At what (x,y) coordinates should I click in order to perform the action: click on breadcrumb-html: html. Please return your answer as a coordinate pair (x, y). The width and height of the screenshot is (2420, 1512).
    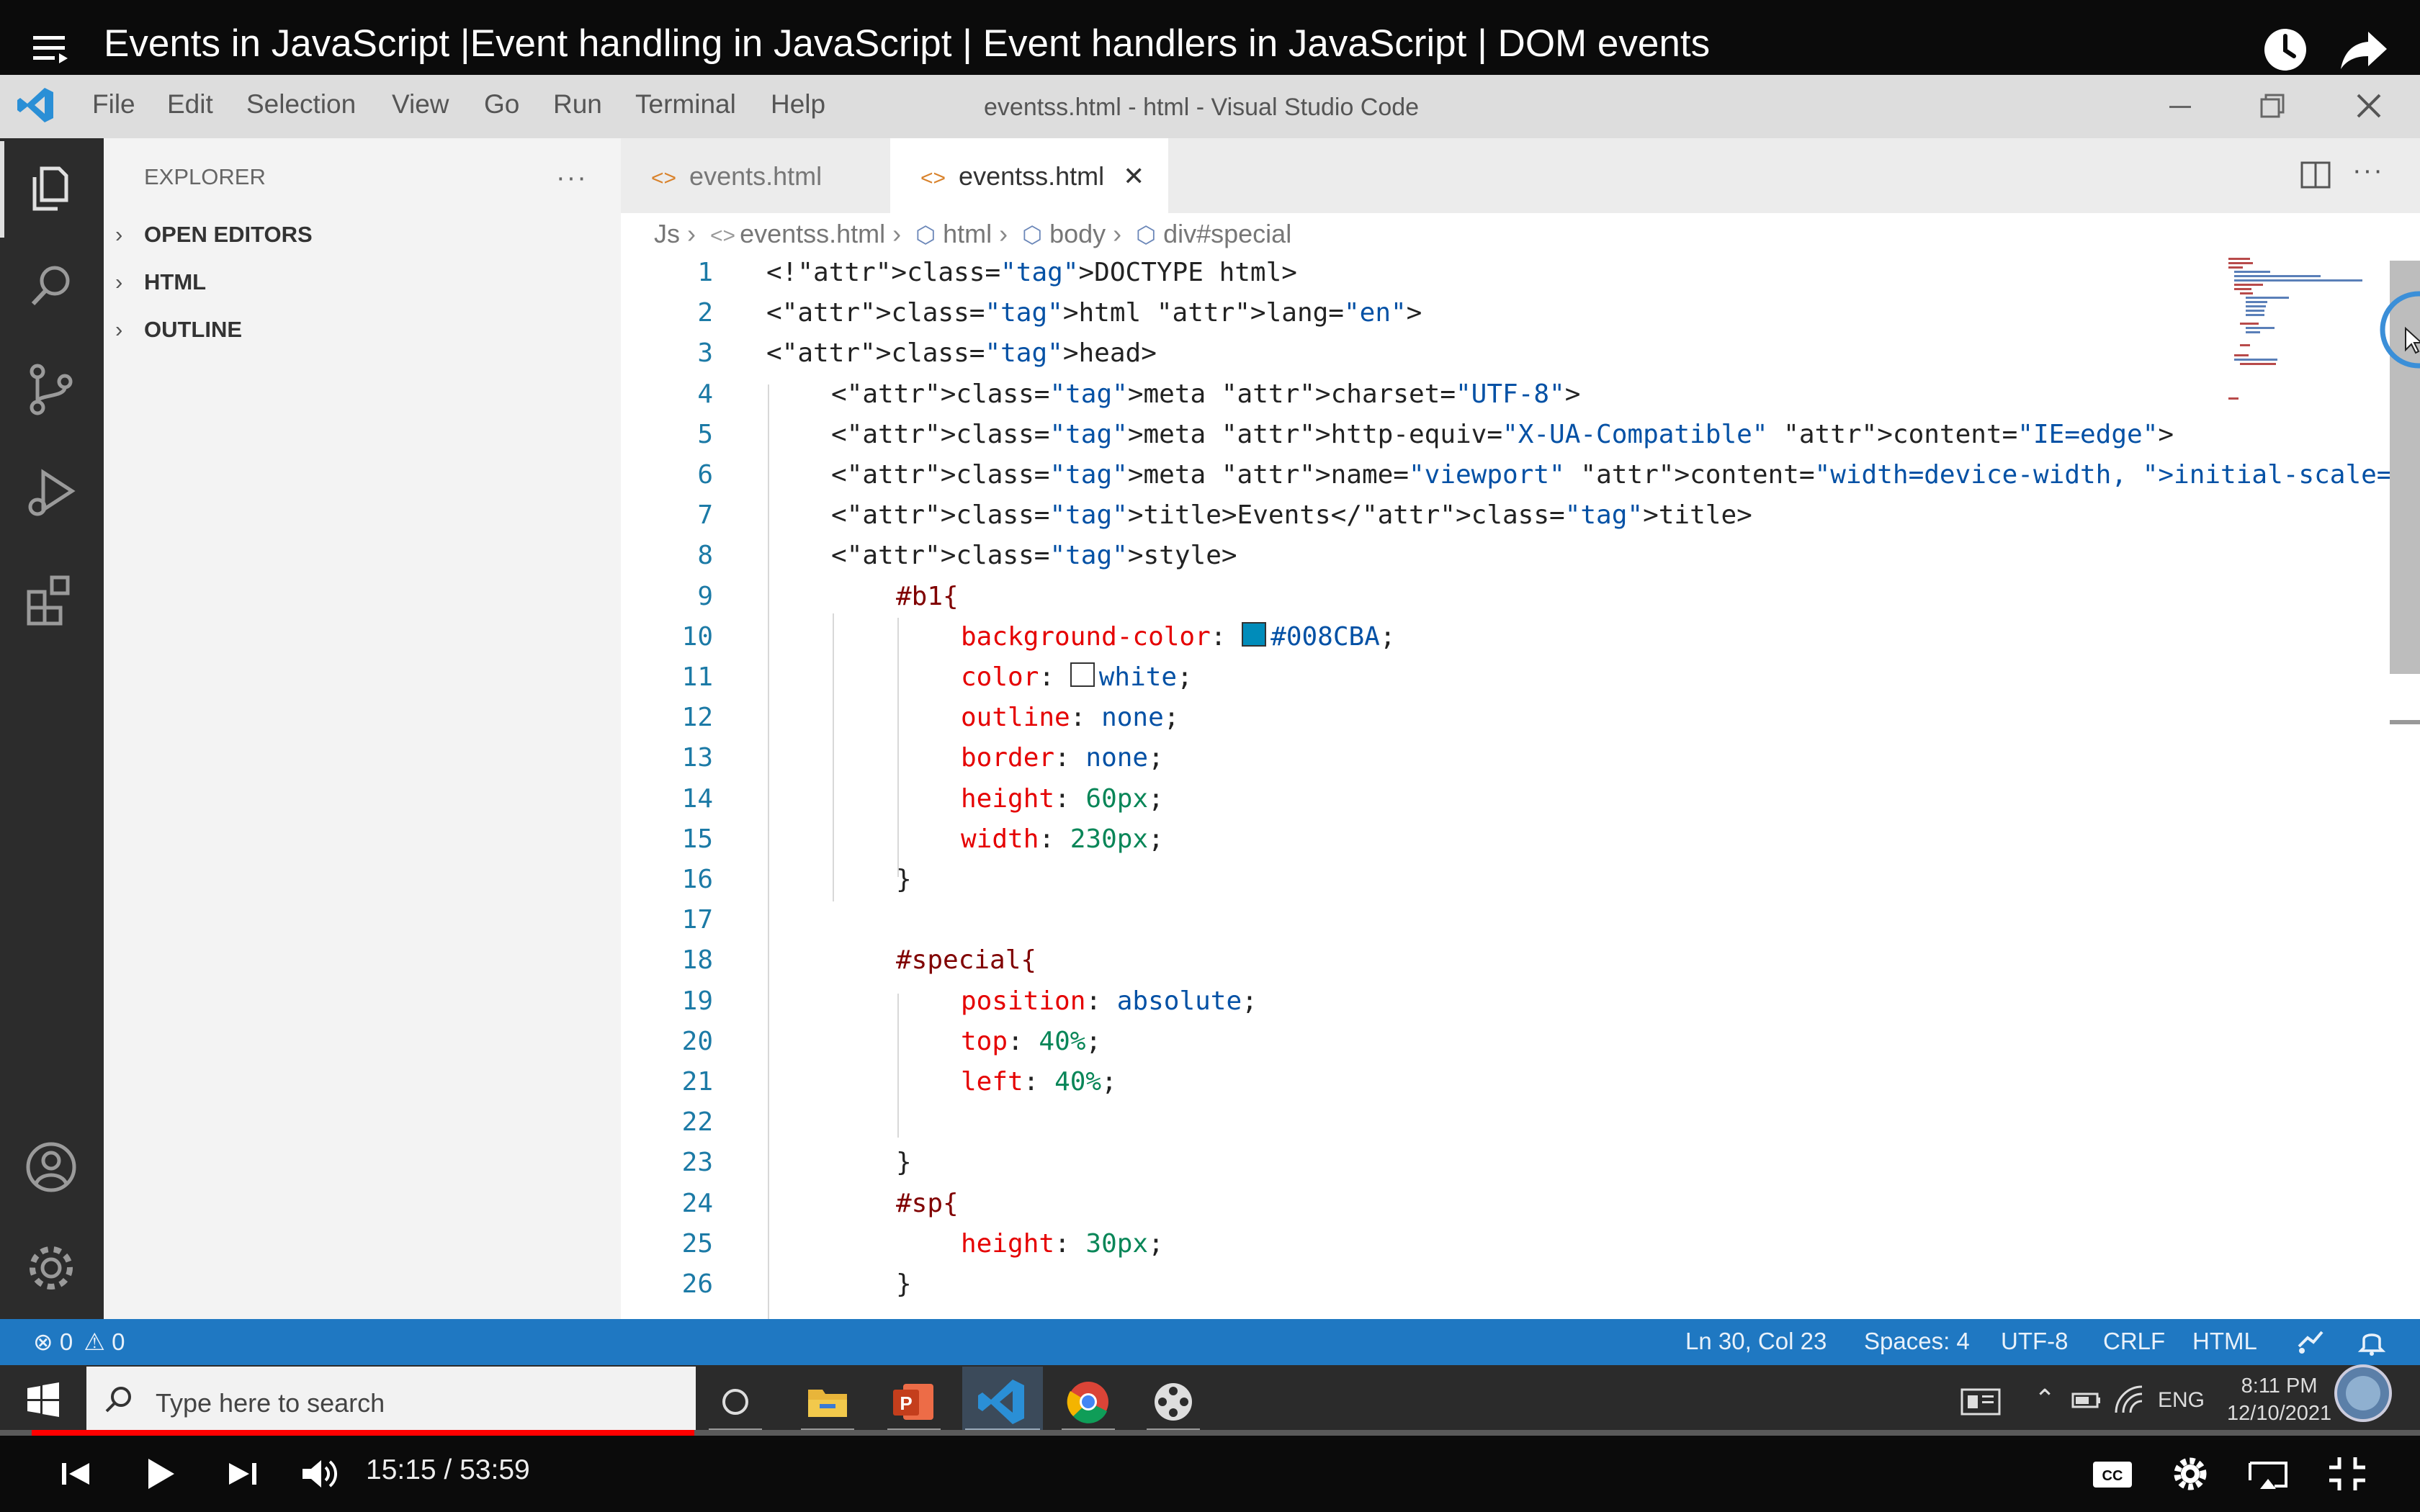
    Looking at the image, I should click on (967, 233).